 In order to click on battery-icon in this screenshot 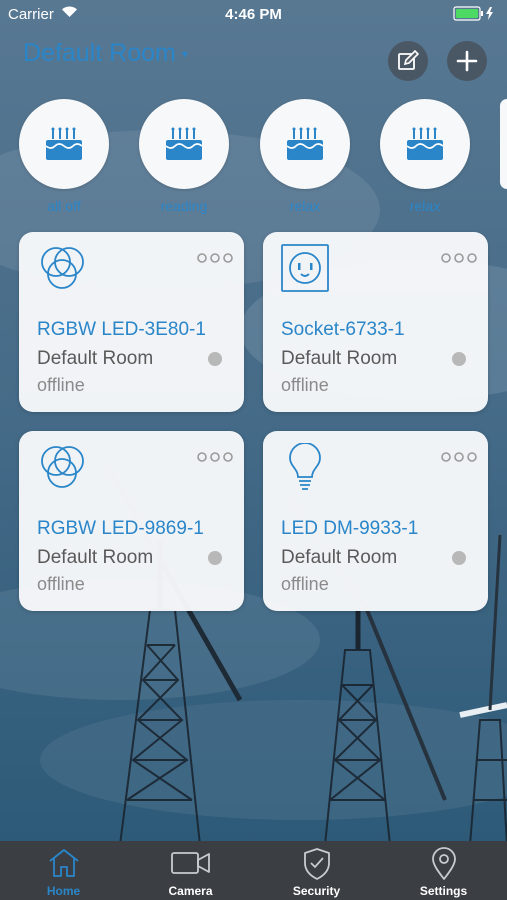, I will do `click(476, 16)`.